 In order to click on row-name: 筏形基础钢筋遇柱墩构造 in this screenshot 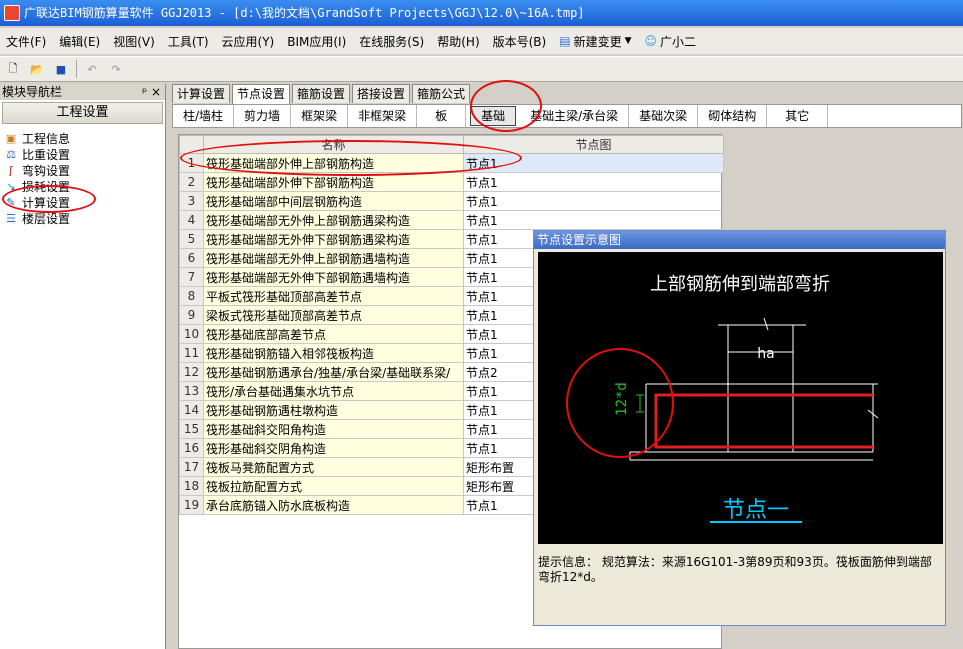, I will do `click(333, 410)`.